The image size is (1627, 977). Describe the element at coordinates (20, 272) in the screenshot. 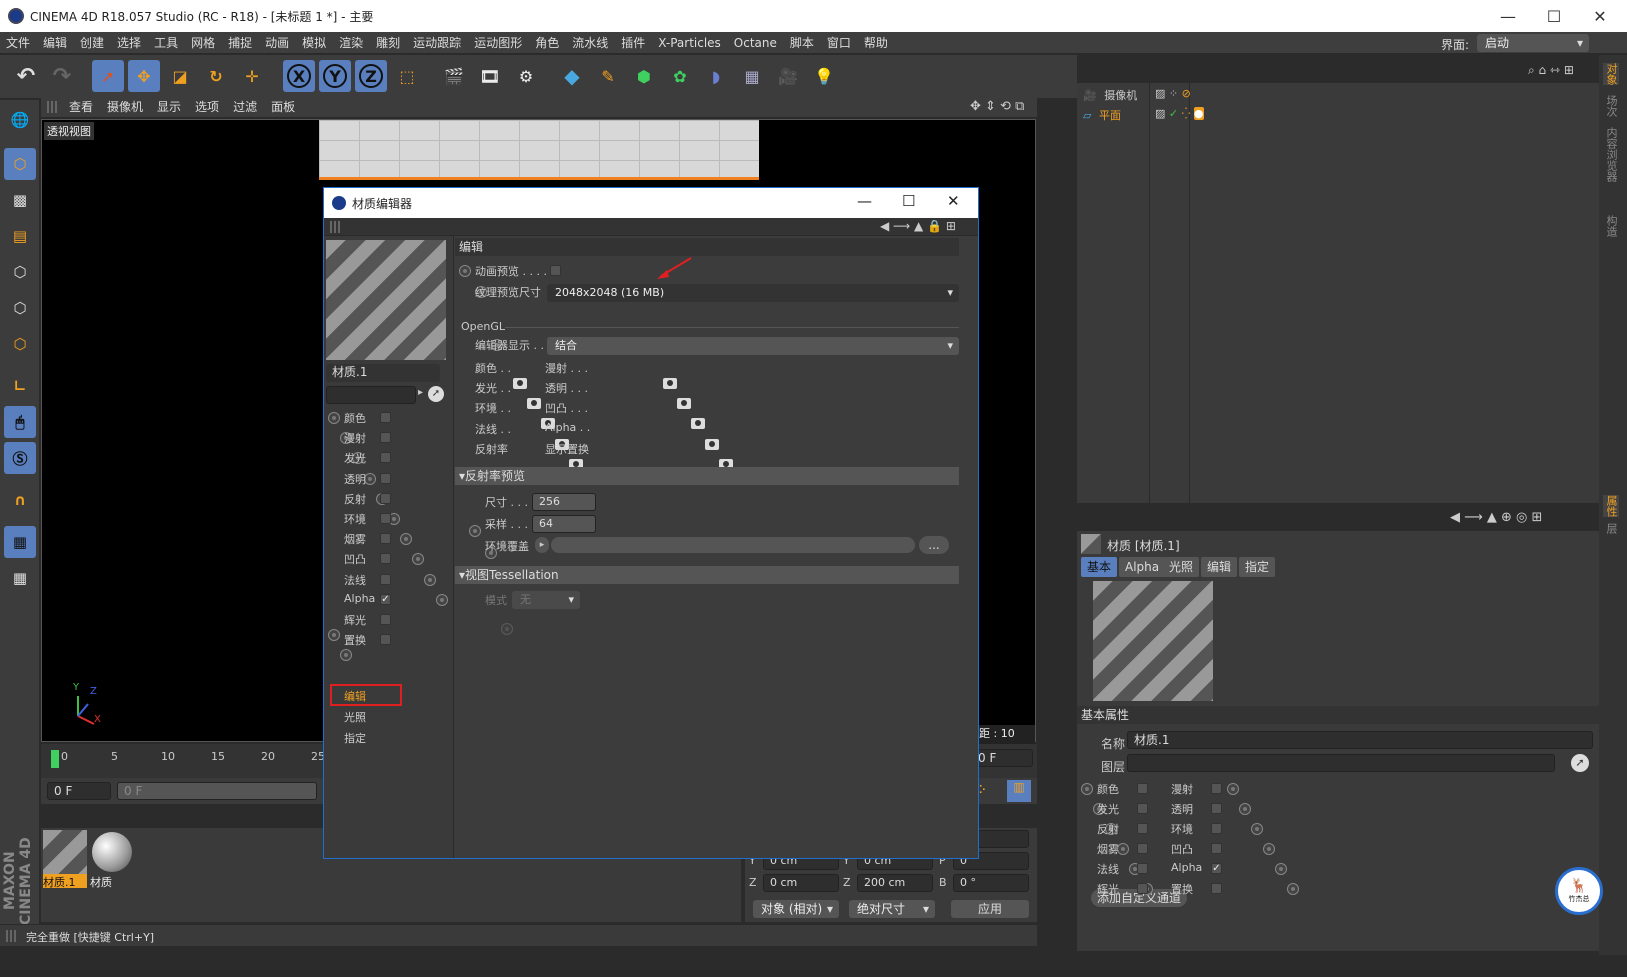

I see `points-mode-icon: ⬡` at that location.